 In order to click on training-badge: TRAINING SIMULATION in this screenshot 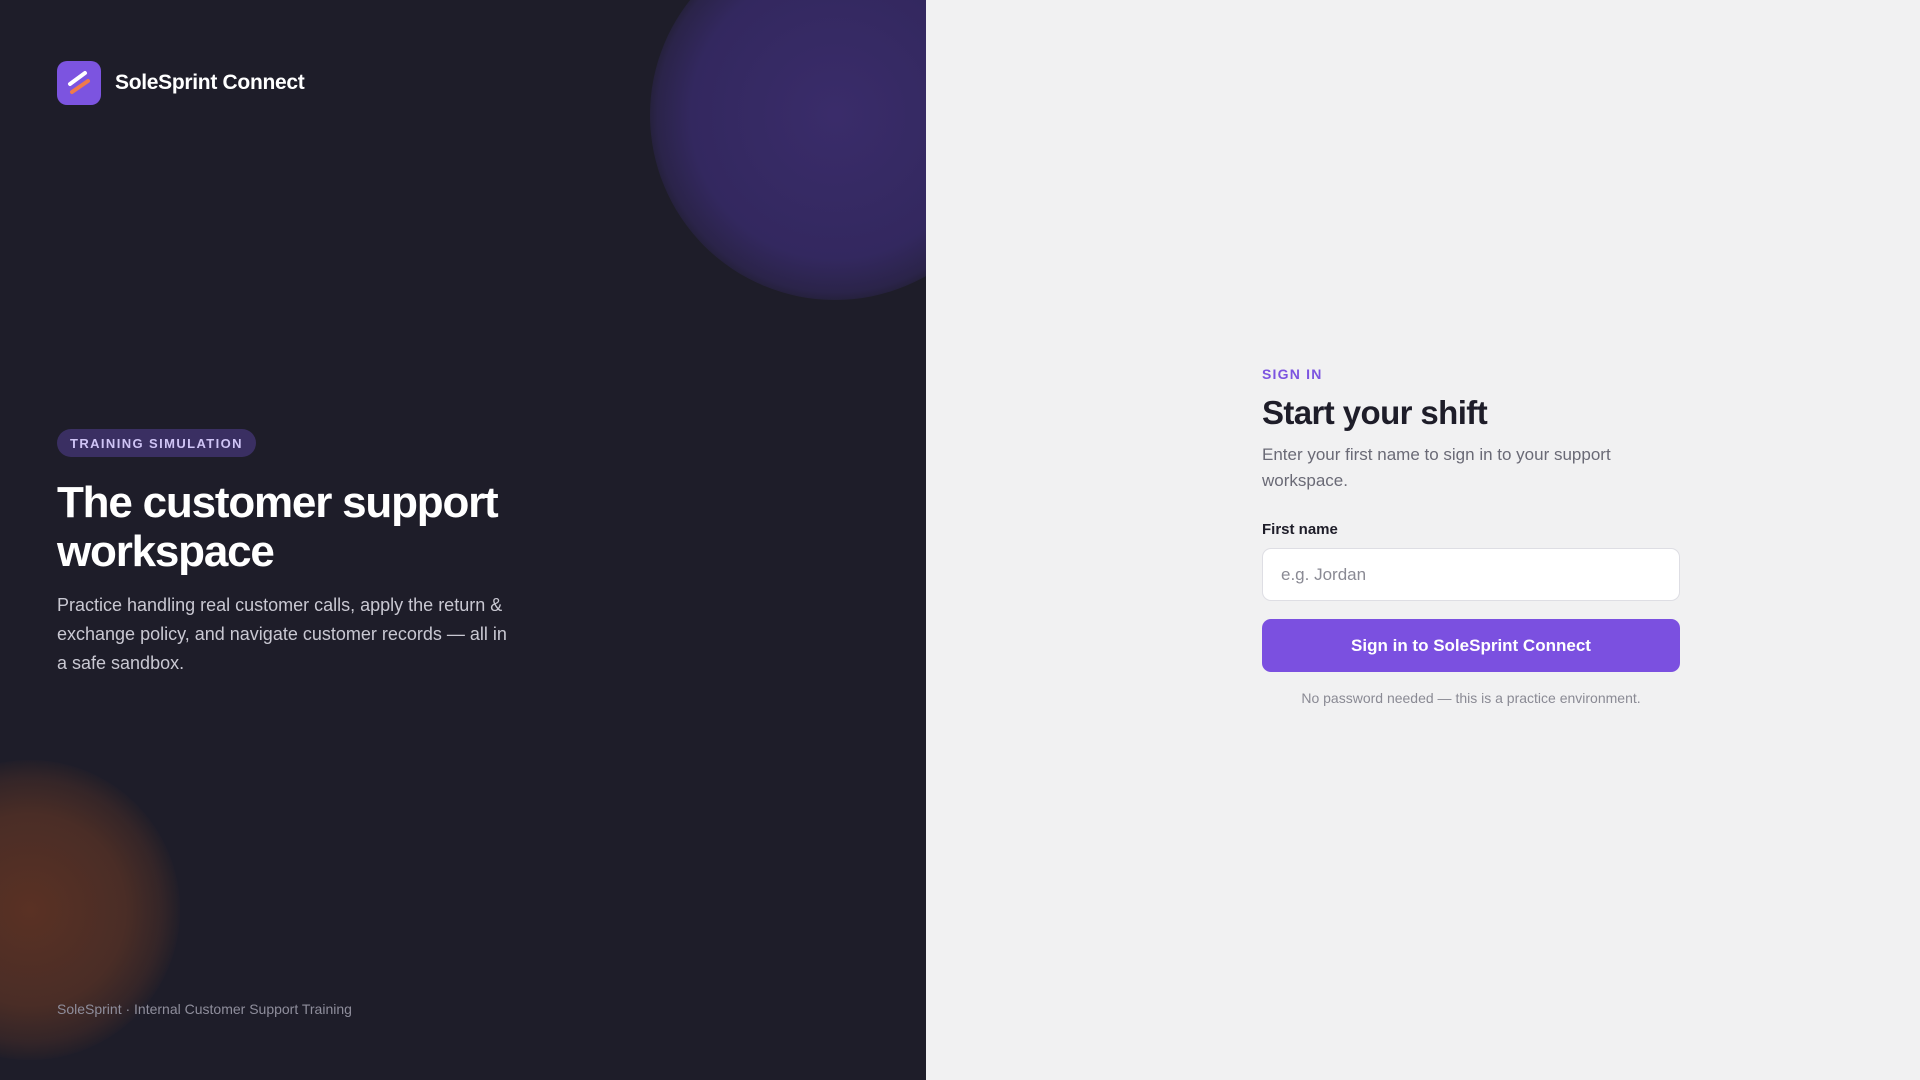, I will do `click(156, 443)`.